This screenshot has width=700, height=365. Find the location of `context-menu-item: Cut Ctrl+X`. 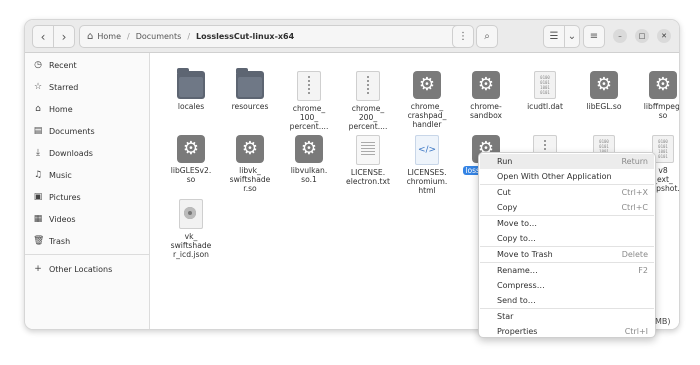

context-menu-item: Cut Ctrl+X is located at coordinates (567, 192).